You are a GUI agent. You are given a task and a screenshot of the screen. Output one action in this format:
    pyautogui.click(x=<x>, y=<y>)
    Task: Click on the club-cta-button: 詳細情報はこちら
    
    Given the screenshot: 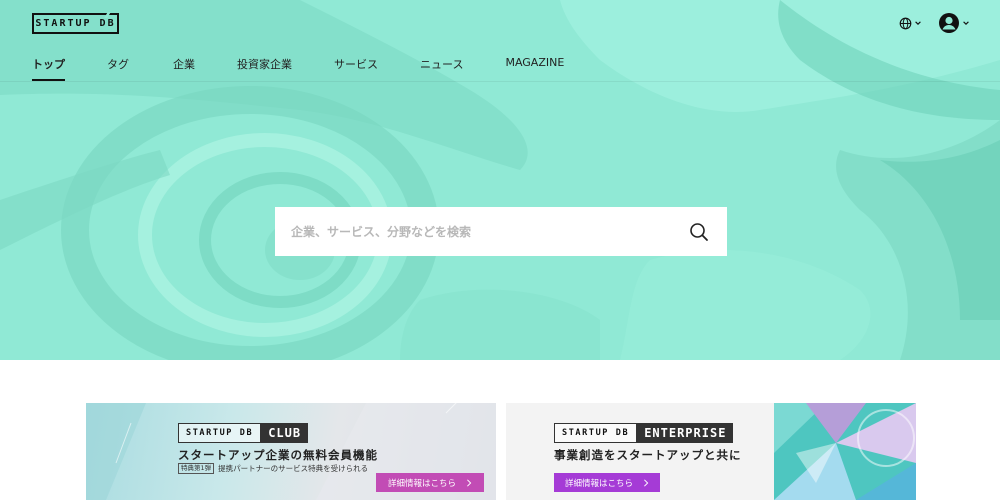 What is the action you would take?
    pyautogui.click(x=430, y=482)
    